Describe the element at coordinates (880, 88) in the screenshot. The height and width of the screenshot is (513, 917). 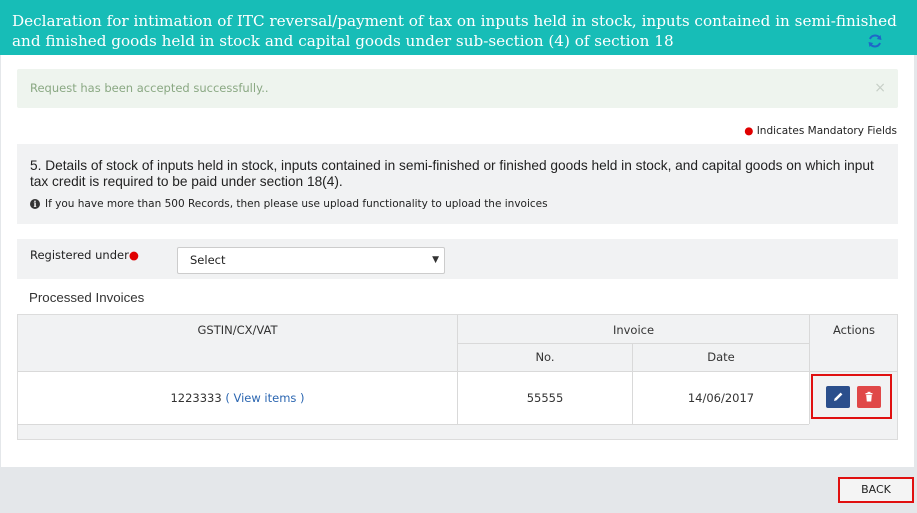
I see `close-icon: ×` at that location.